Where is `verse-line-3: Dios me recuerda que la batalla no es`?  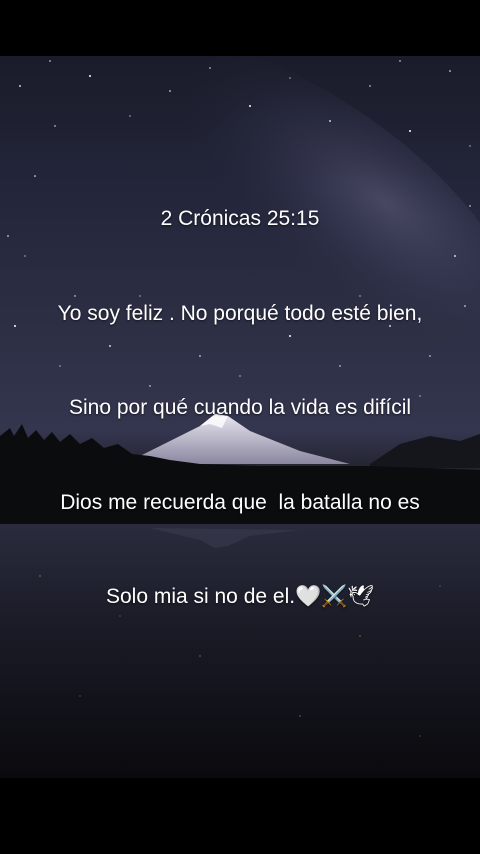
verse-line-3: Dios me recuerda que la batalla no es is located at coordinates (240, 502).